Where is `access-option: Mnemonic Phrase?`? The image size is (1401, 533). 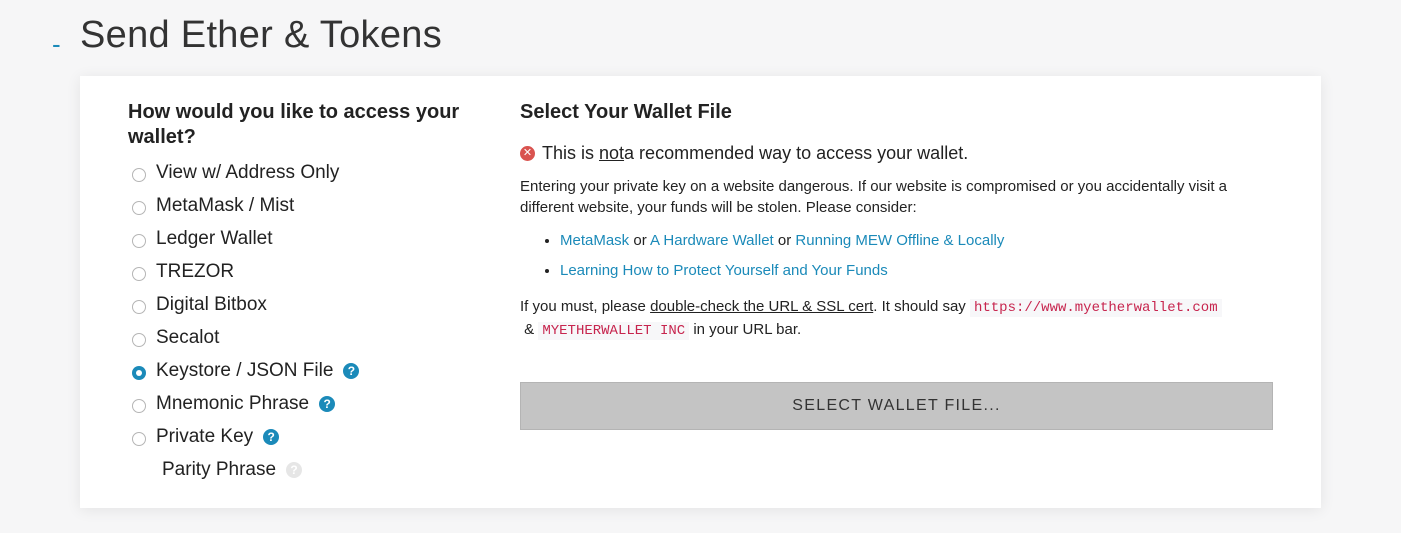
access-option: Mnemonic Phrase? is located at coordinates (308, 403).